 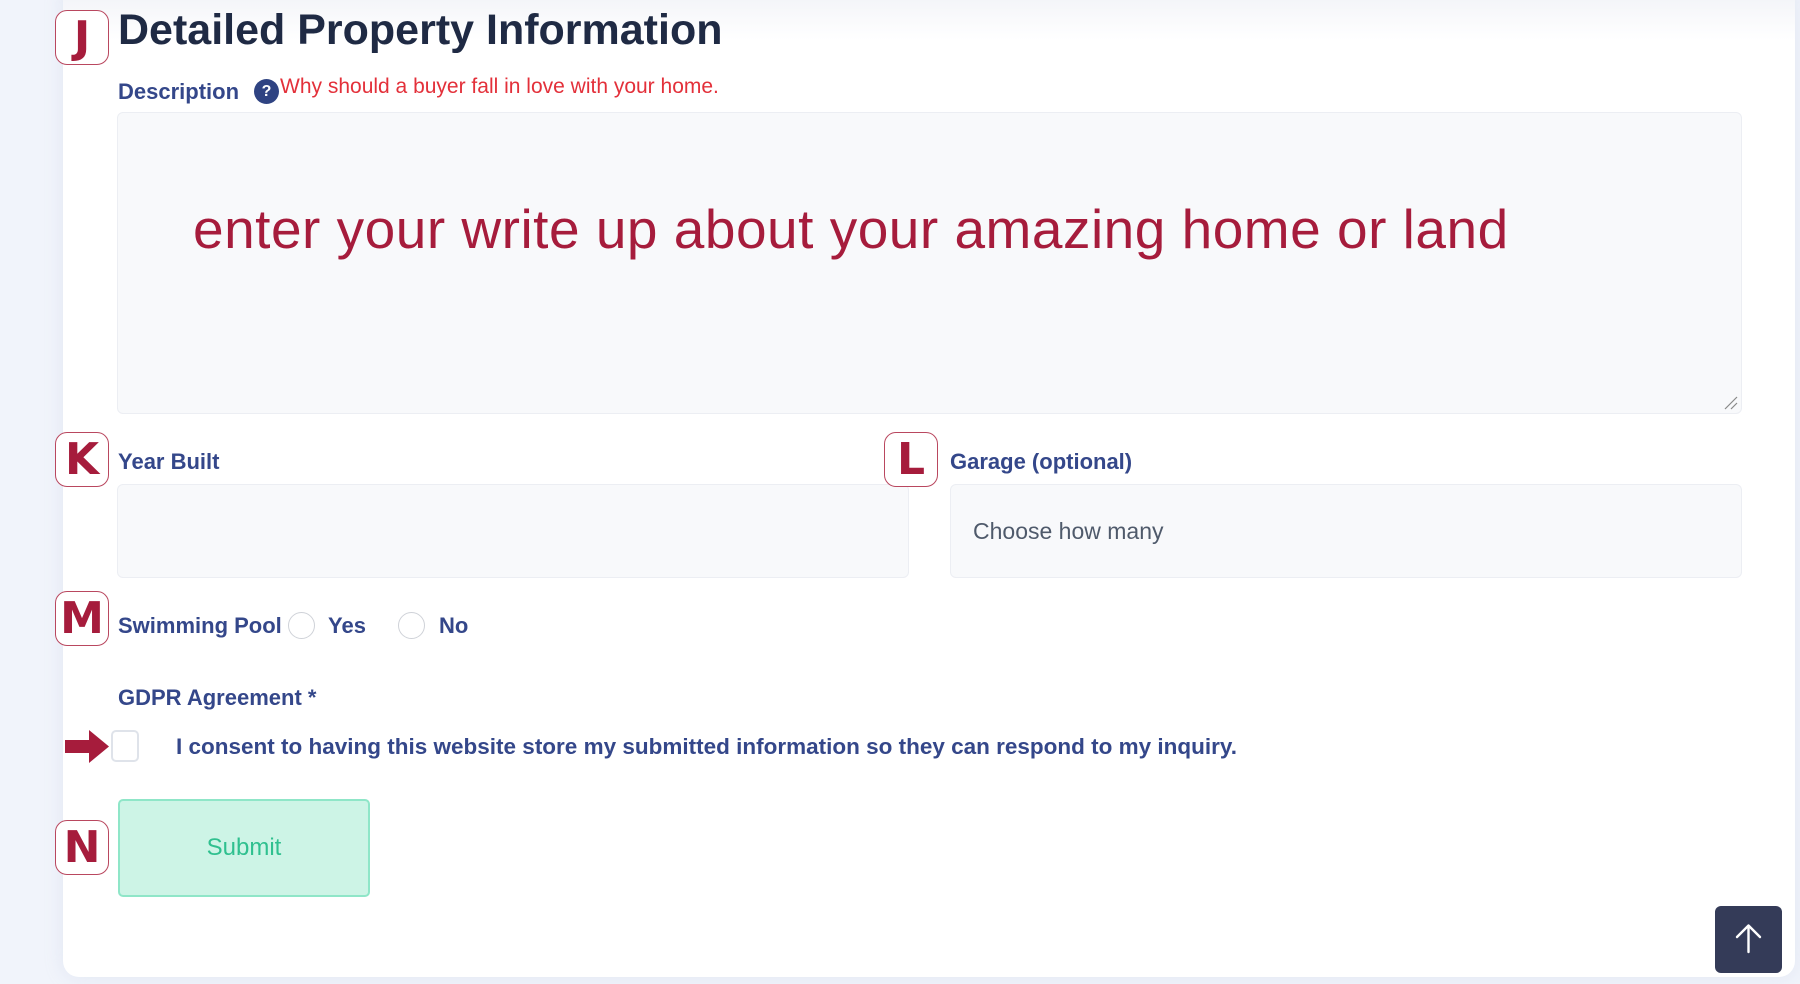 I want to click on scroll-to-top-button, so click(x=1748, y=939).